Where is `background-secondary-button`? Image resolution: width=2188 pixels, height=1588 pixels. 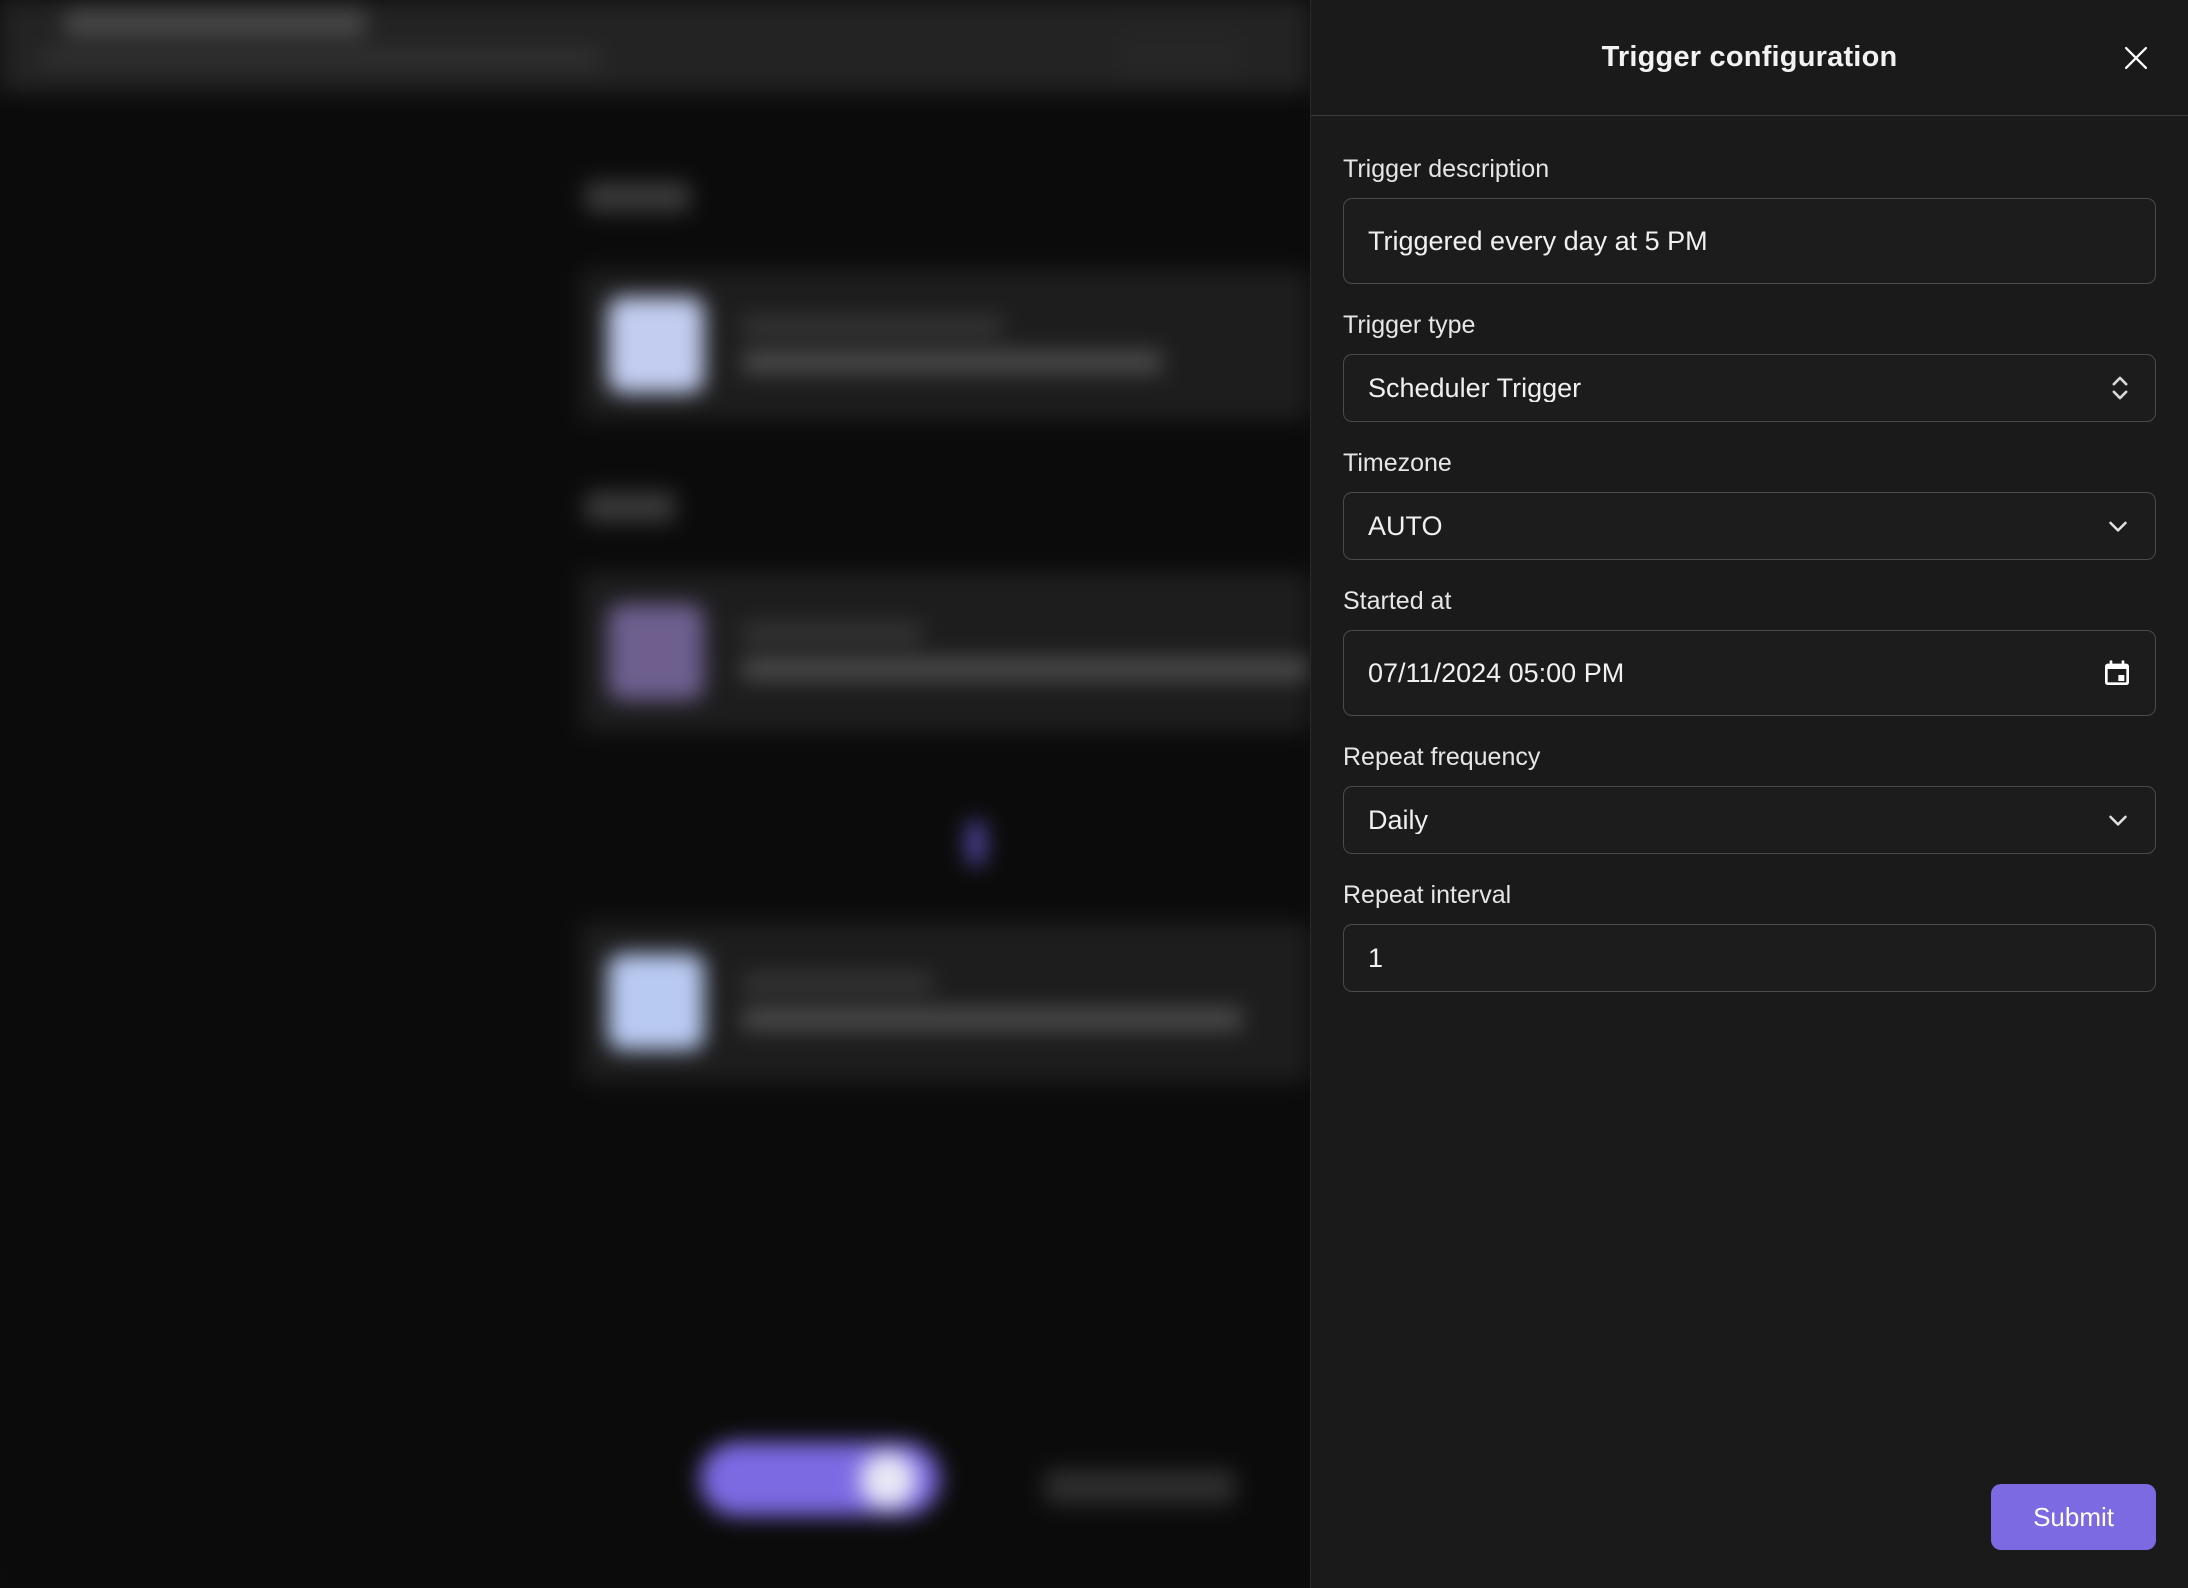 background-secondary-button is located at coordinates (1140, 1487).